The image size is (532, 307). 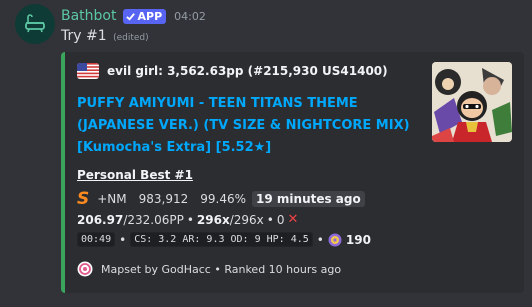 I want to click on username: Bathbot, so click(x=89, y=16).